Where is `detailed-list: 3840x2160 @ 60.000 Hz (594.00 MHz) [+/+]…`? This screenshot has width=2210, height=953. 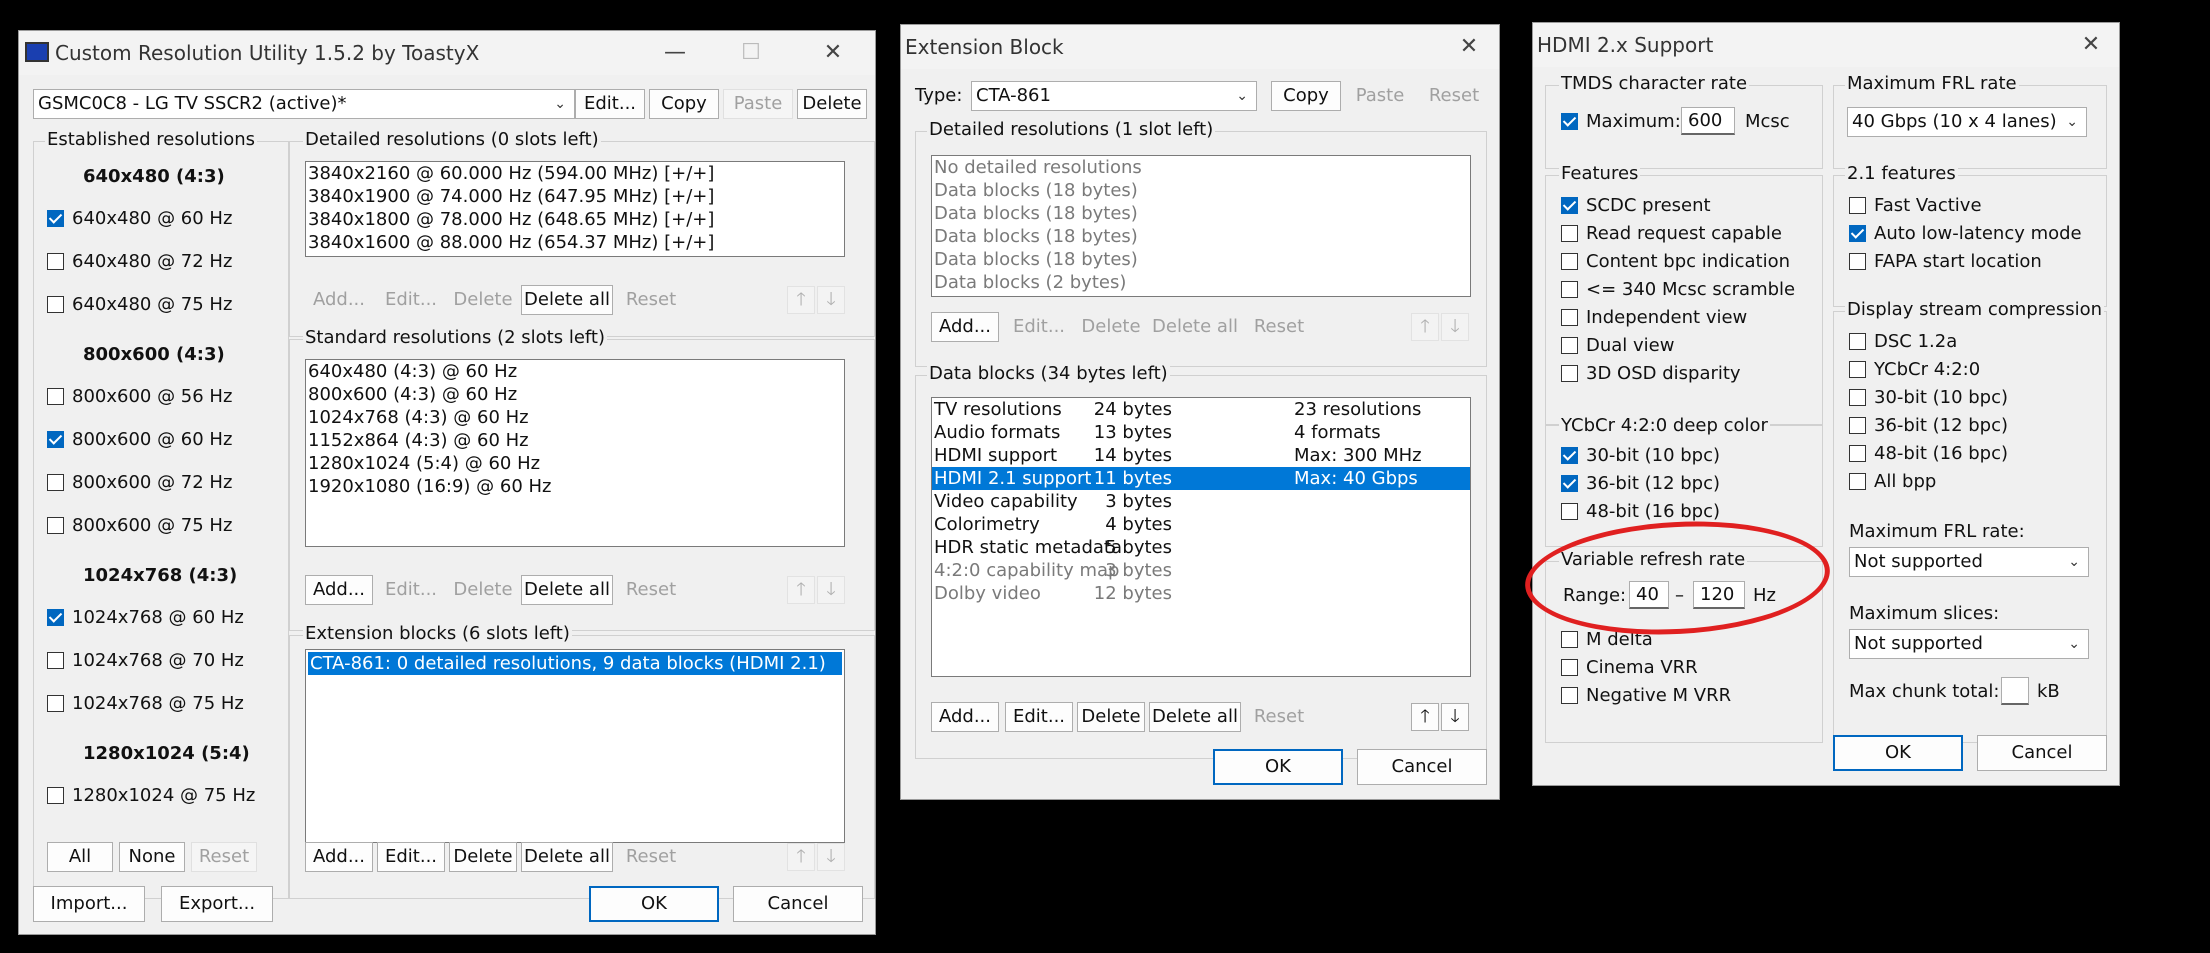 detailed-list: 3840x2160 @ 60.000 Hz (594.00 MHz) [+/+]… is located at coordinates (575, 209).